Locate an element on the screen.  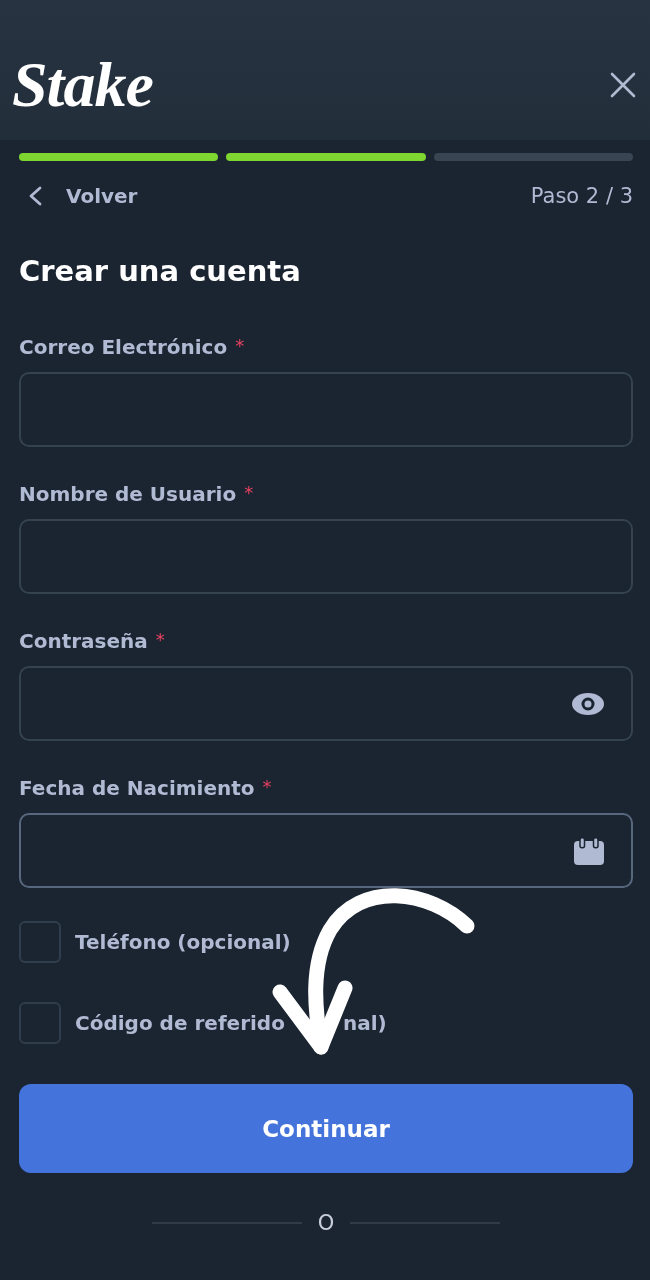
password-field is located at coordinates (326, 703).